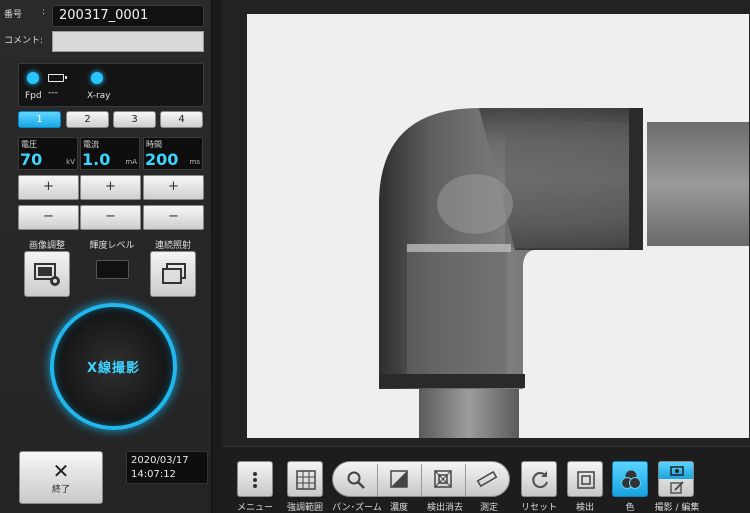 This screenshot has height=513, width=750. What do you see at coordinates (53, 93) in the screenshot?
I see `fpd-battery-value: ---` at bounding box center [53, 93].